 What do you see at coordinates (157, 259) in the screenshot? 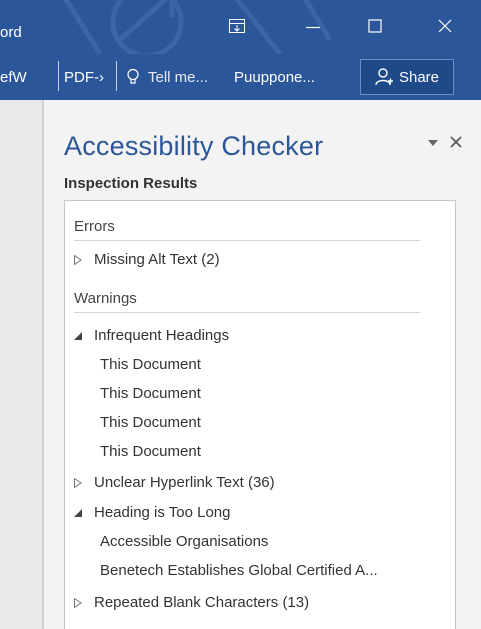
I see `issue-label: Missing Alt Text (2)` at bounding box center [157, 259].